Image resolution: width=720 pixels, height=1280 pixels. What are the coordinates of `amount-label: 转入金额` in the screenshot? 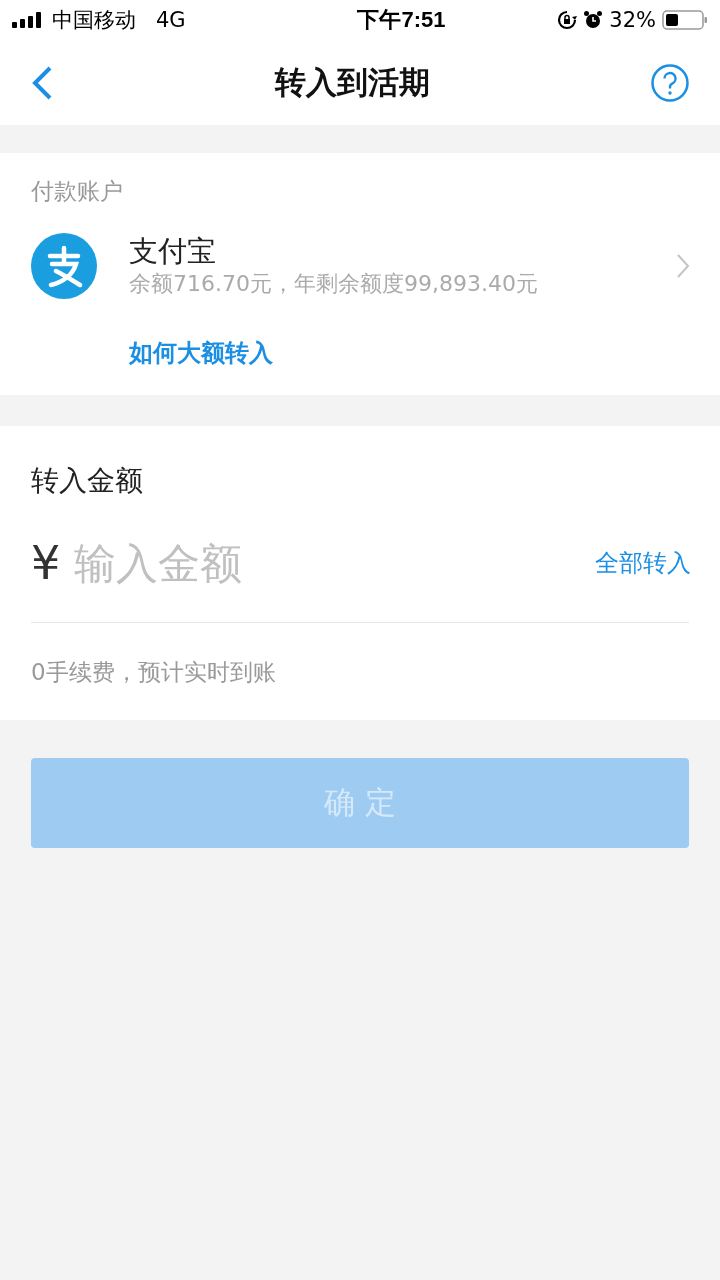 It's located at (87, 481).